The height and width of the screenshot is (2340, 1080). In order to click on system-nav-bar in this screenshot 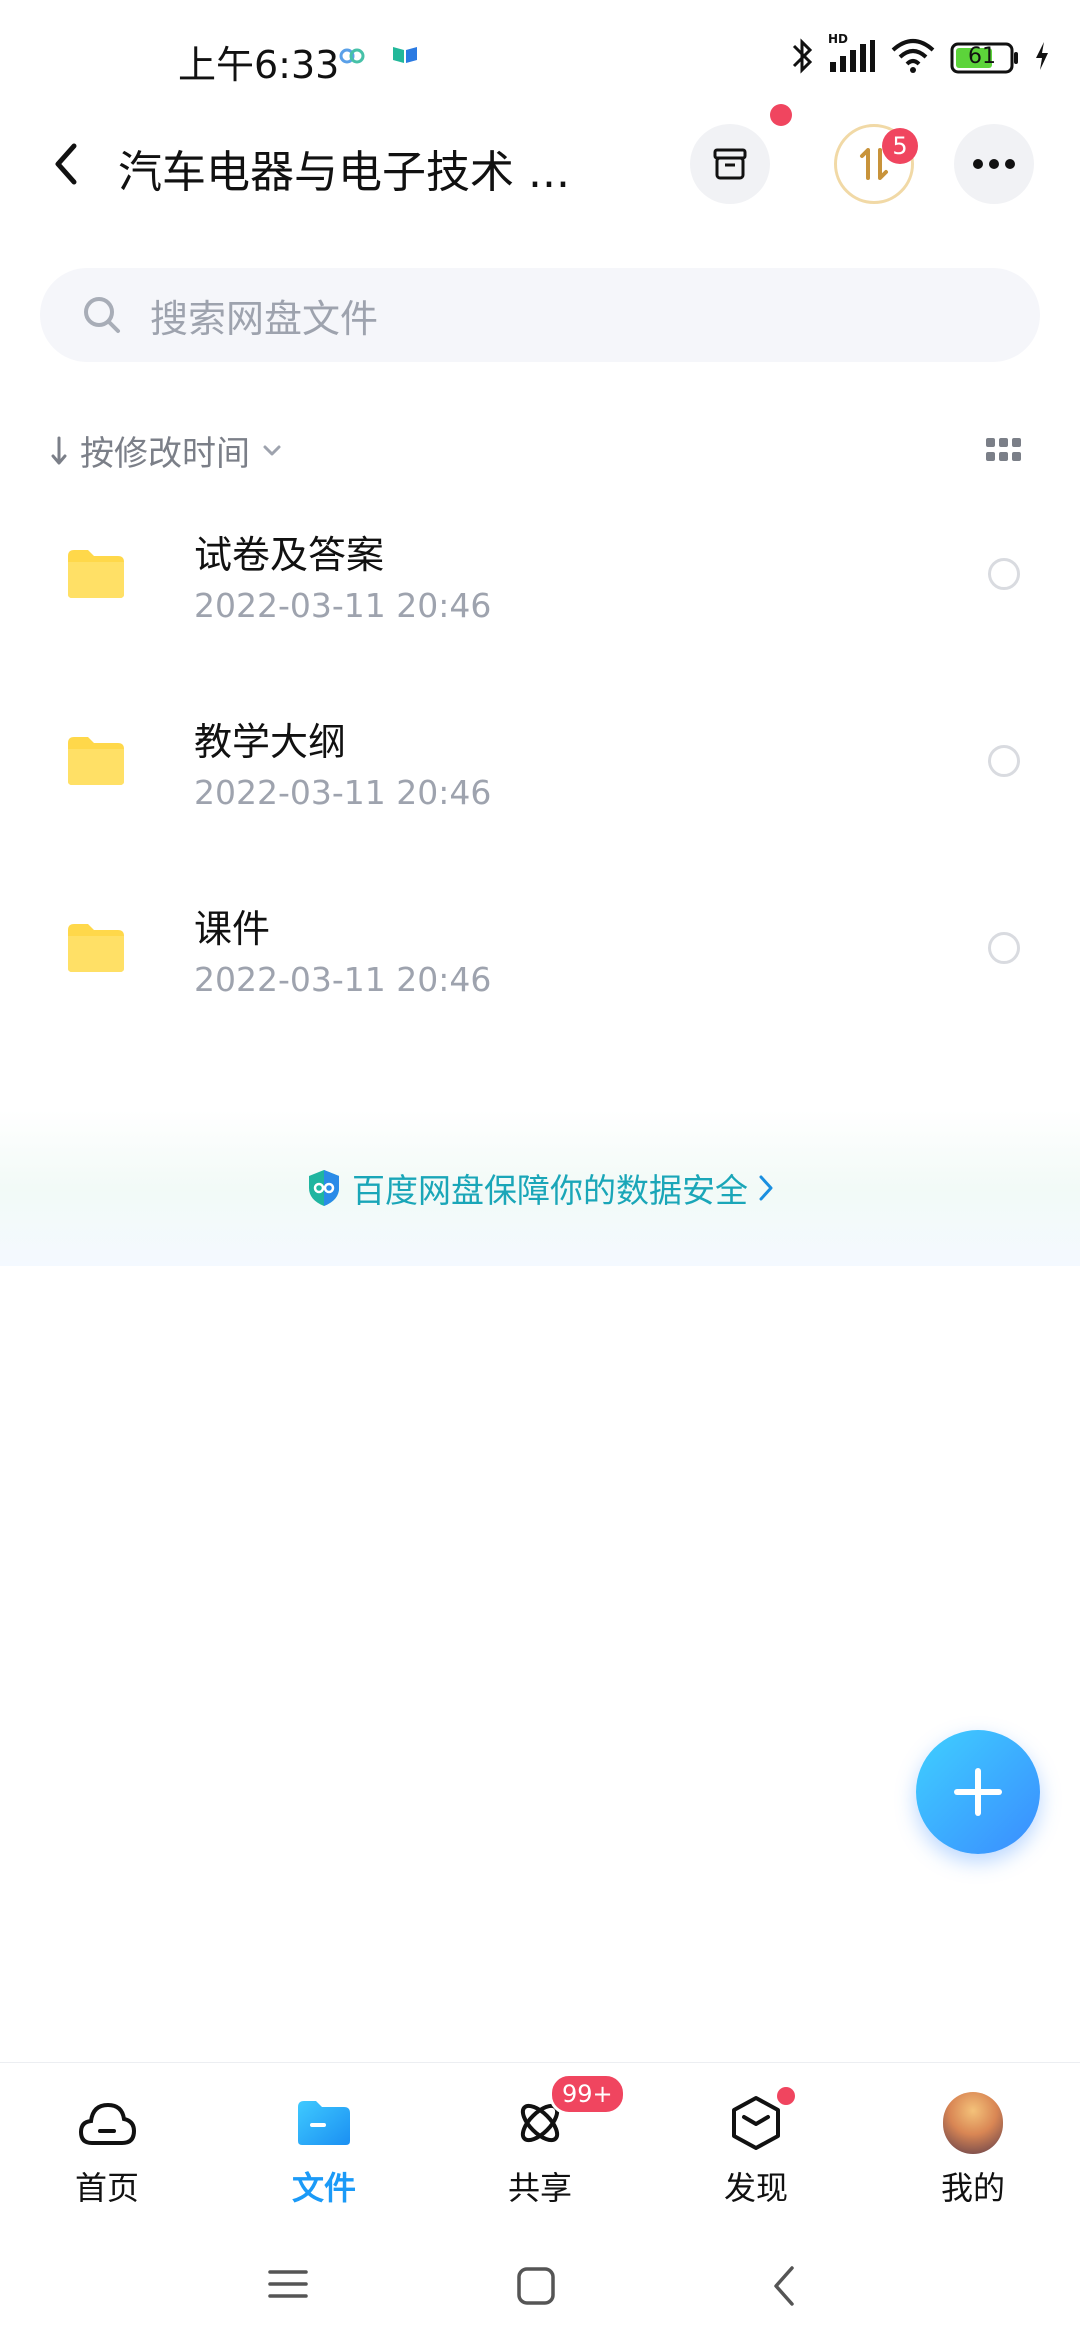, I will do `click(540, 2286)`.